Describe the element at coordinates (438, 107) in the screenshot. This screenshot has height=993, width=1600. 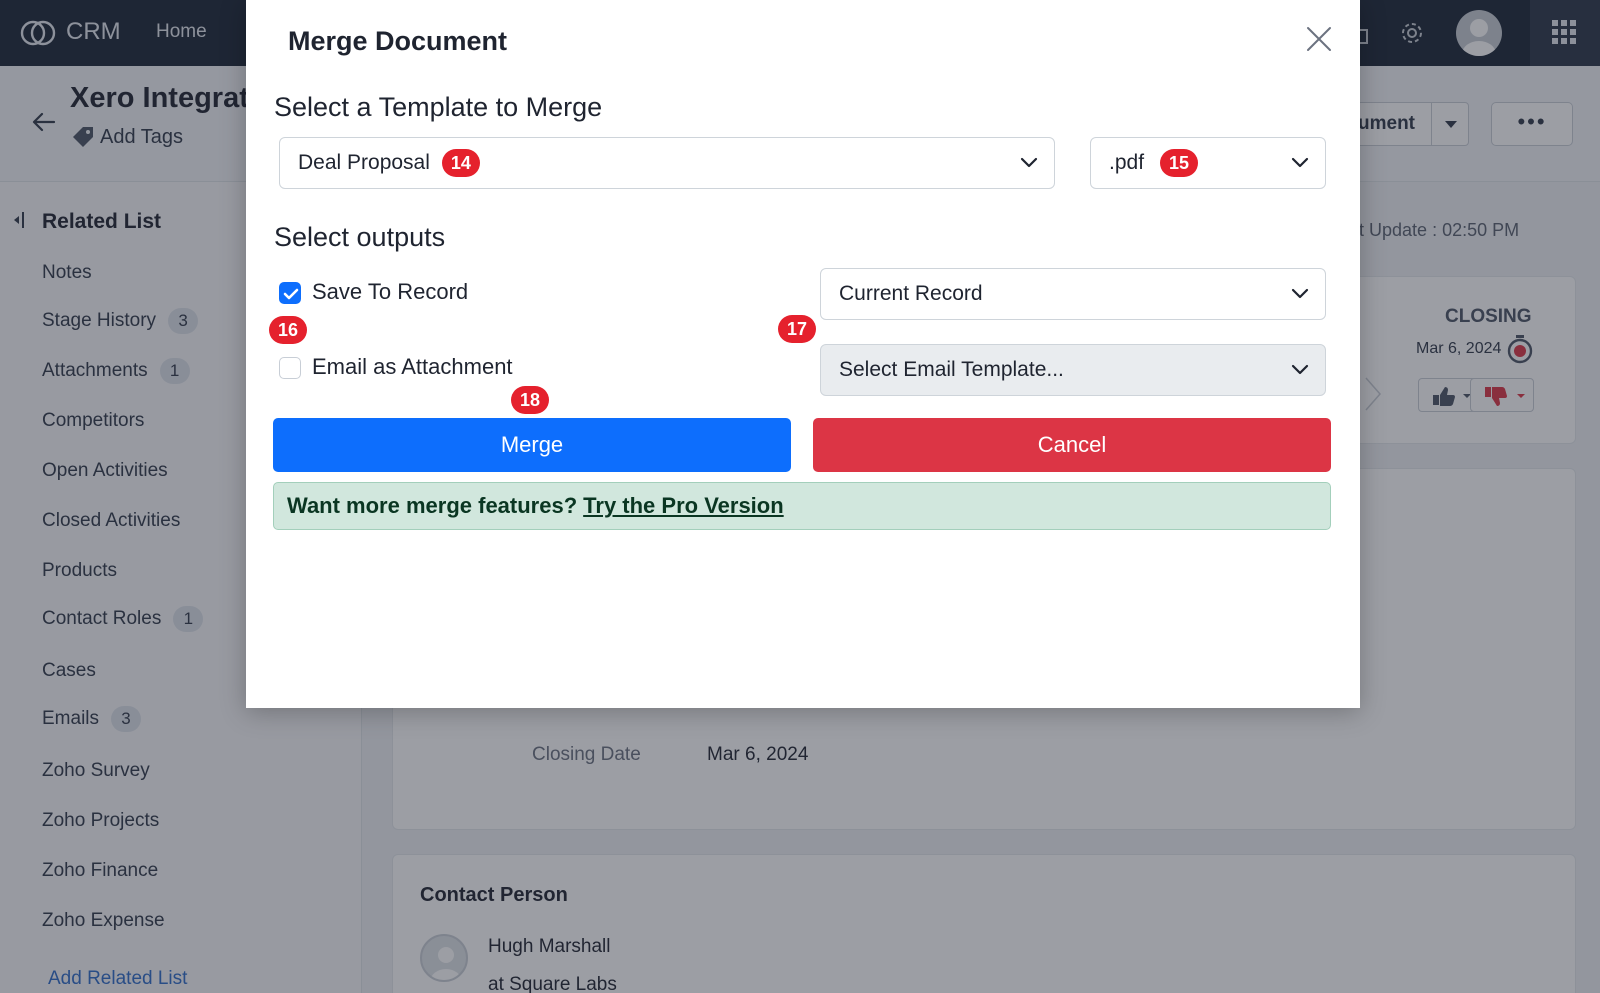
I see `template-section-title: Select a Template to Merge` at that location.